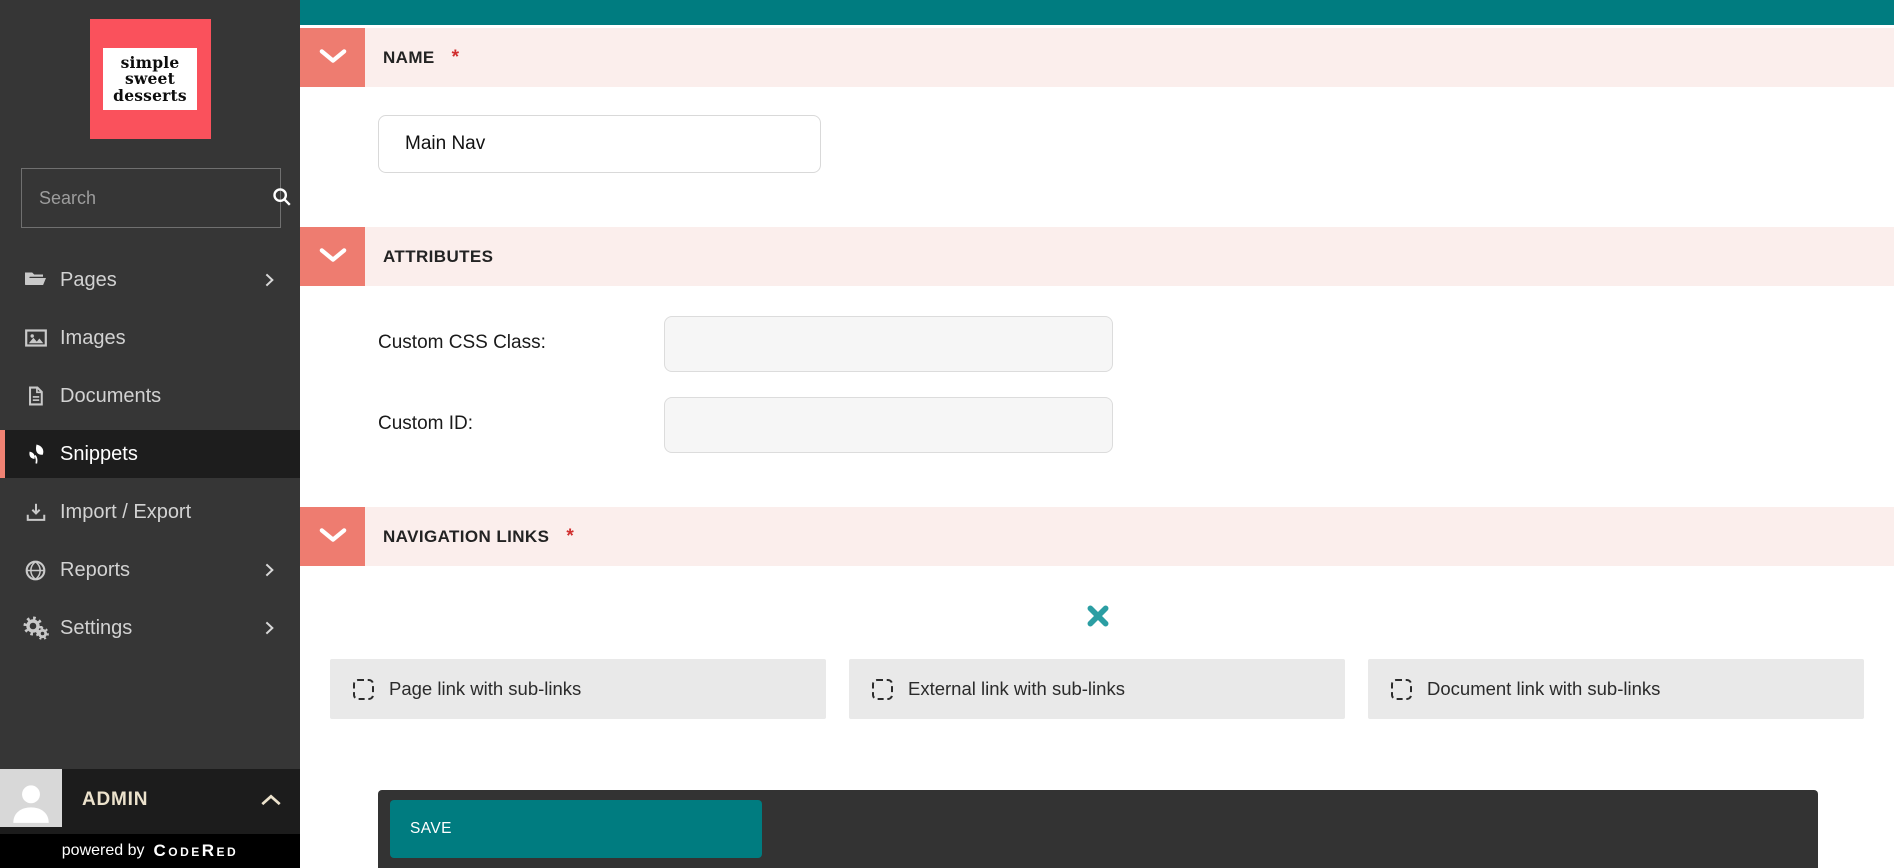 The height and width of the screenshot is (868, 1894). What do you see at coordinates (1098, 829) in the screenshot?
I see `form-actions-bar: SAVE` at bounding box center [1098, 829].